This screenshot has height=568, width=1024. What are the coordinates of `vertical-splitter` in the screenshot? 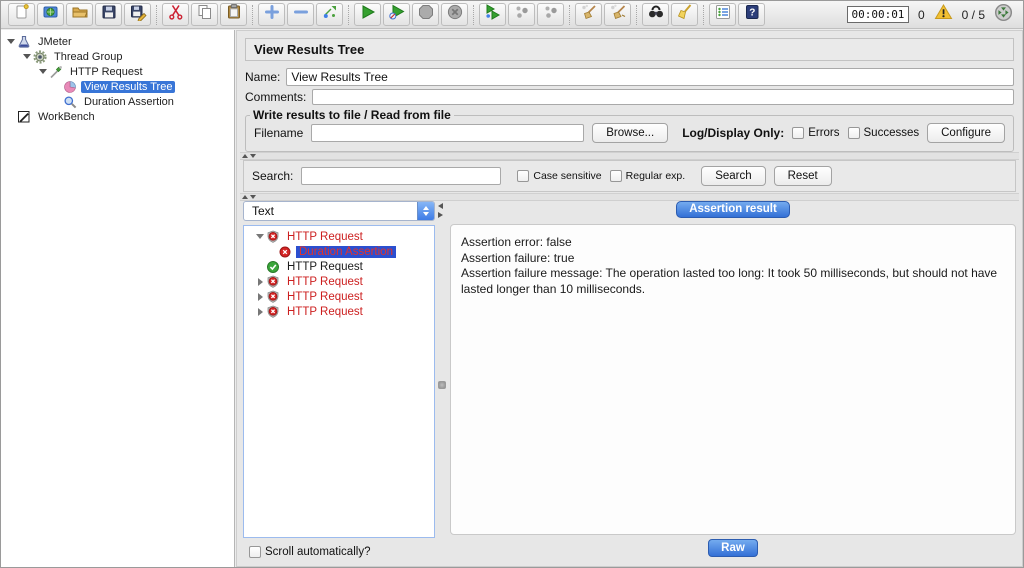 It's located at (442, 381).